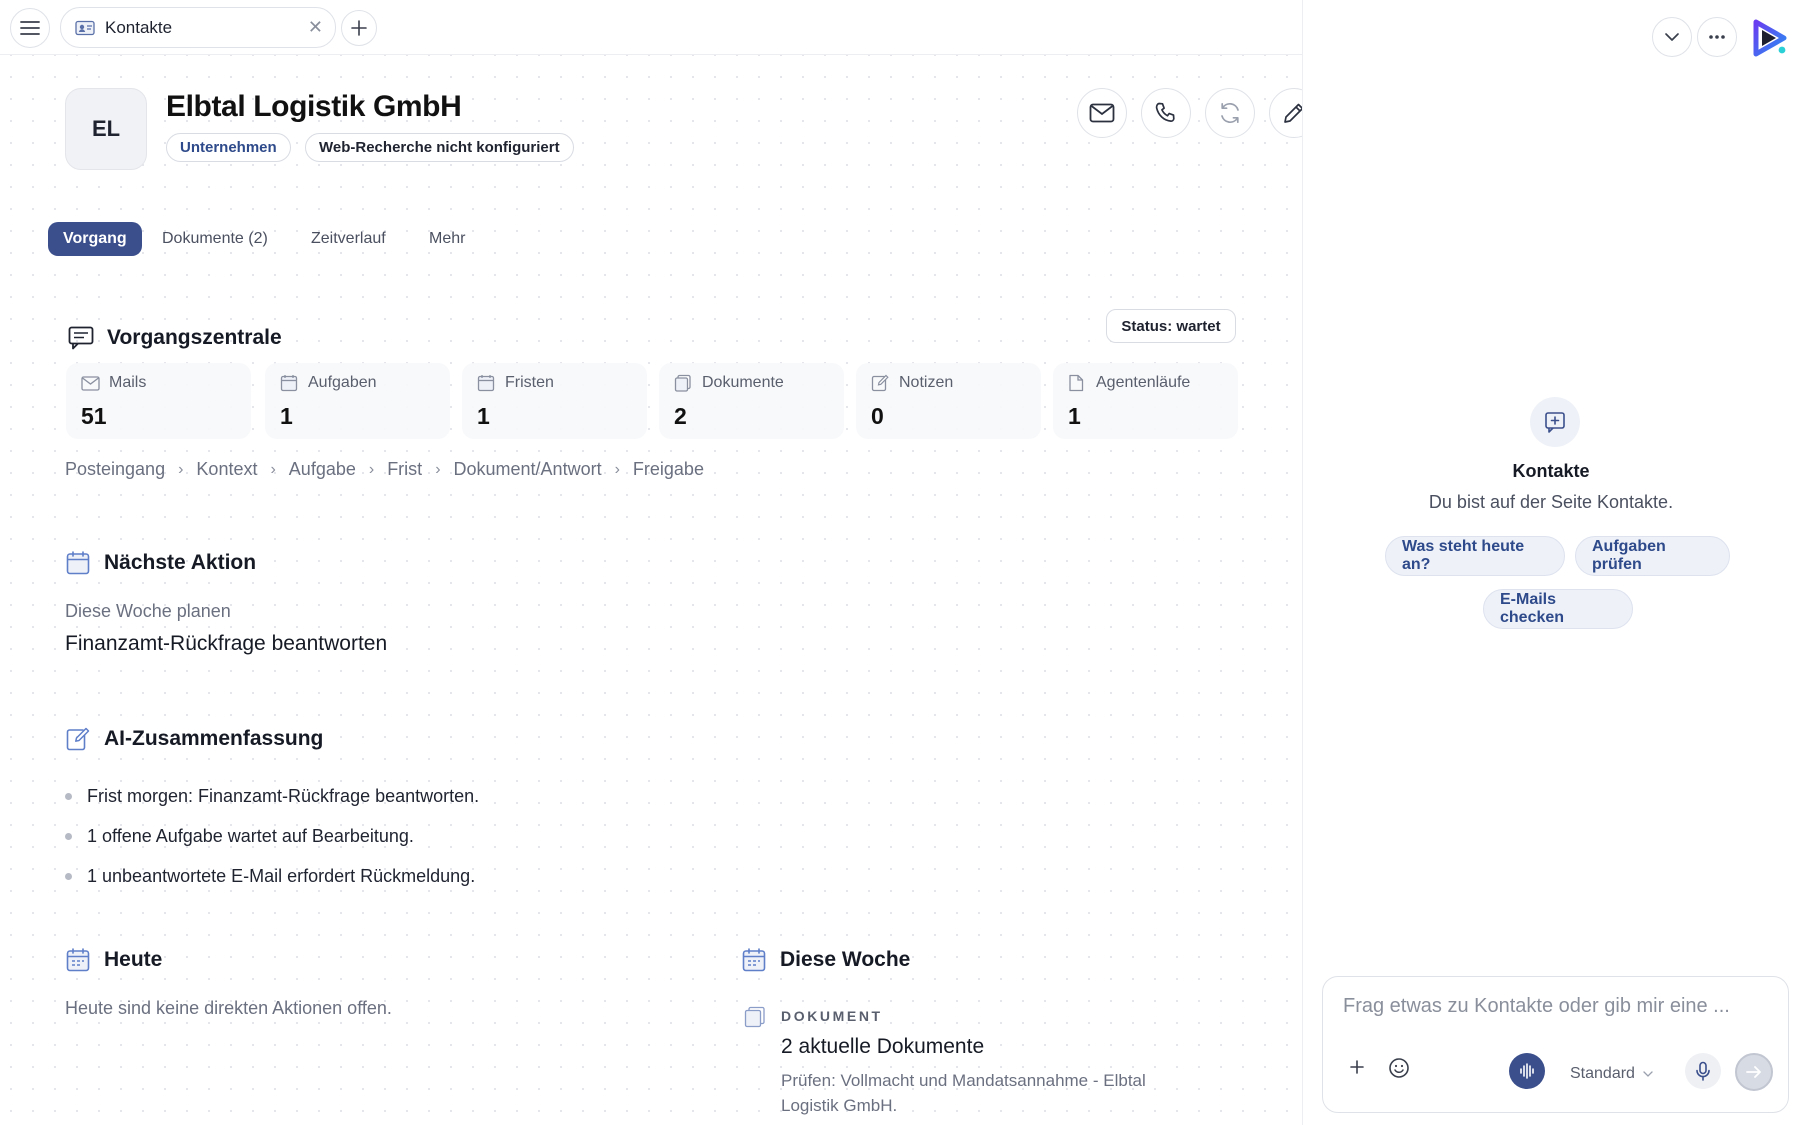 The height and width of the screenshot is (1125, 1800). What do you see at coordinates (348, 239) in the screenshot?
I see `tab-zeitverlauf: Zeitverlauf` at bounding box center [348, 239].